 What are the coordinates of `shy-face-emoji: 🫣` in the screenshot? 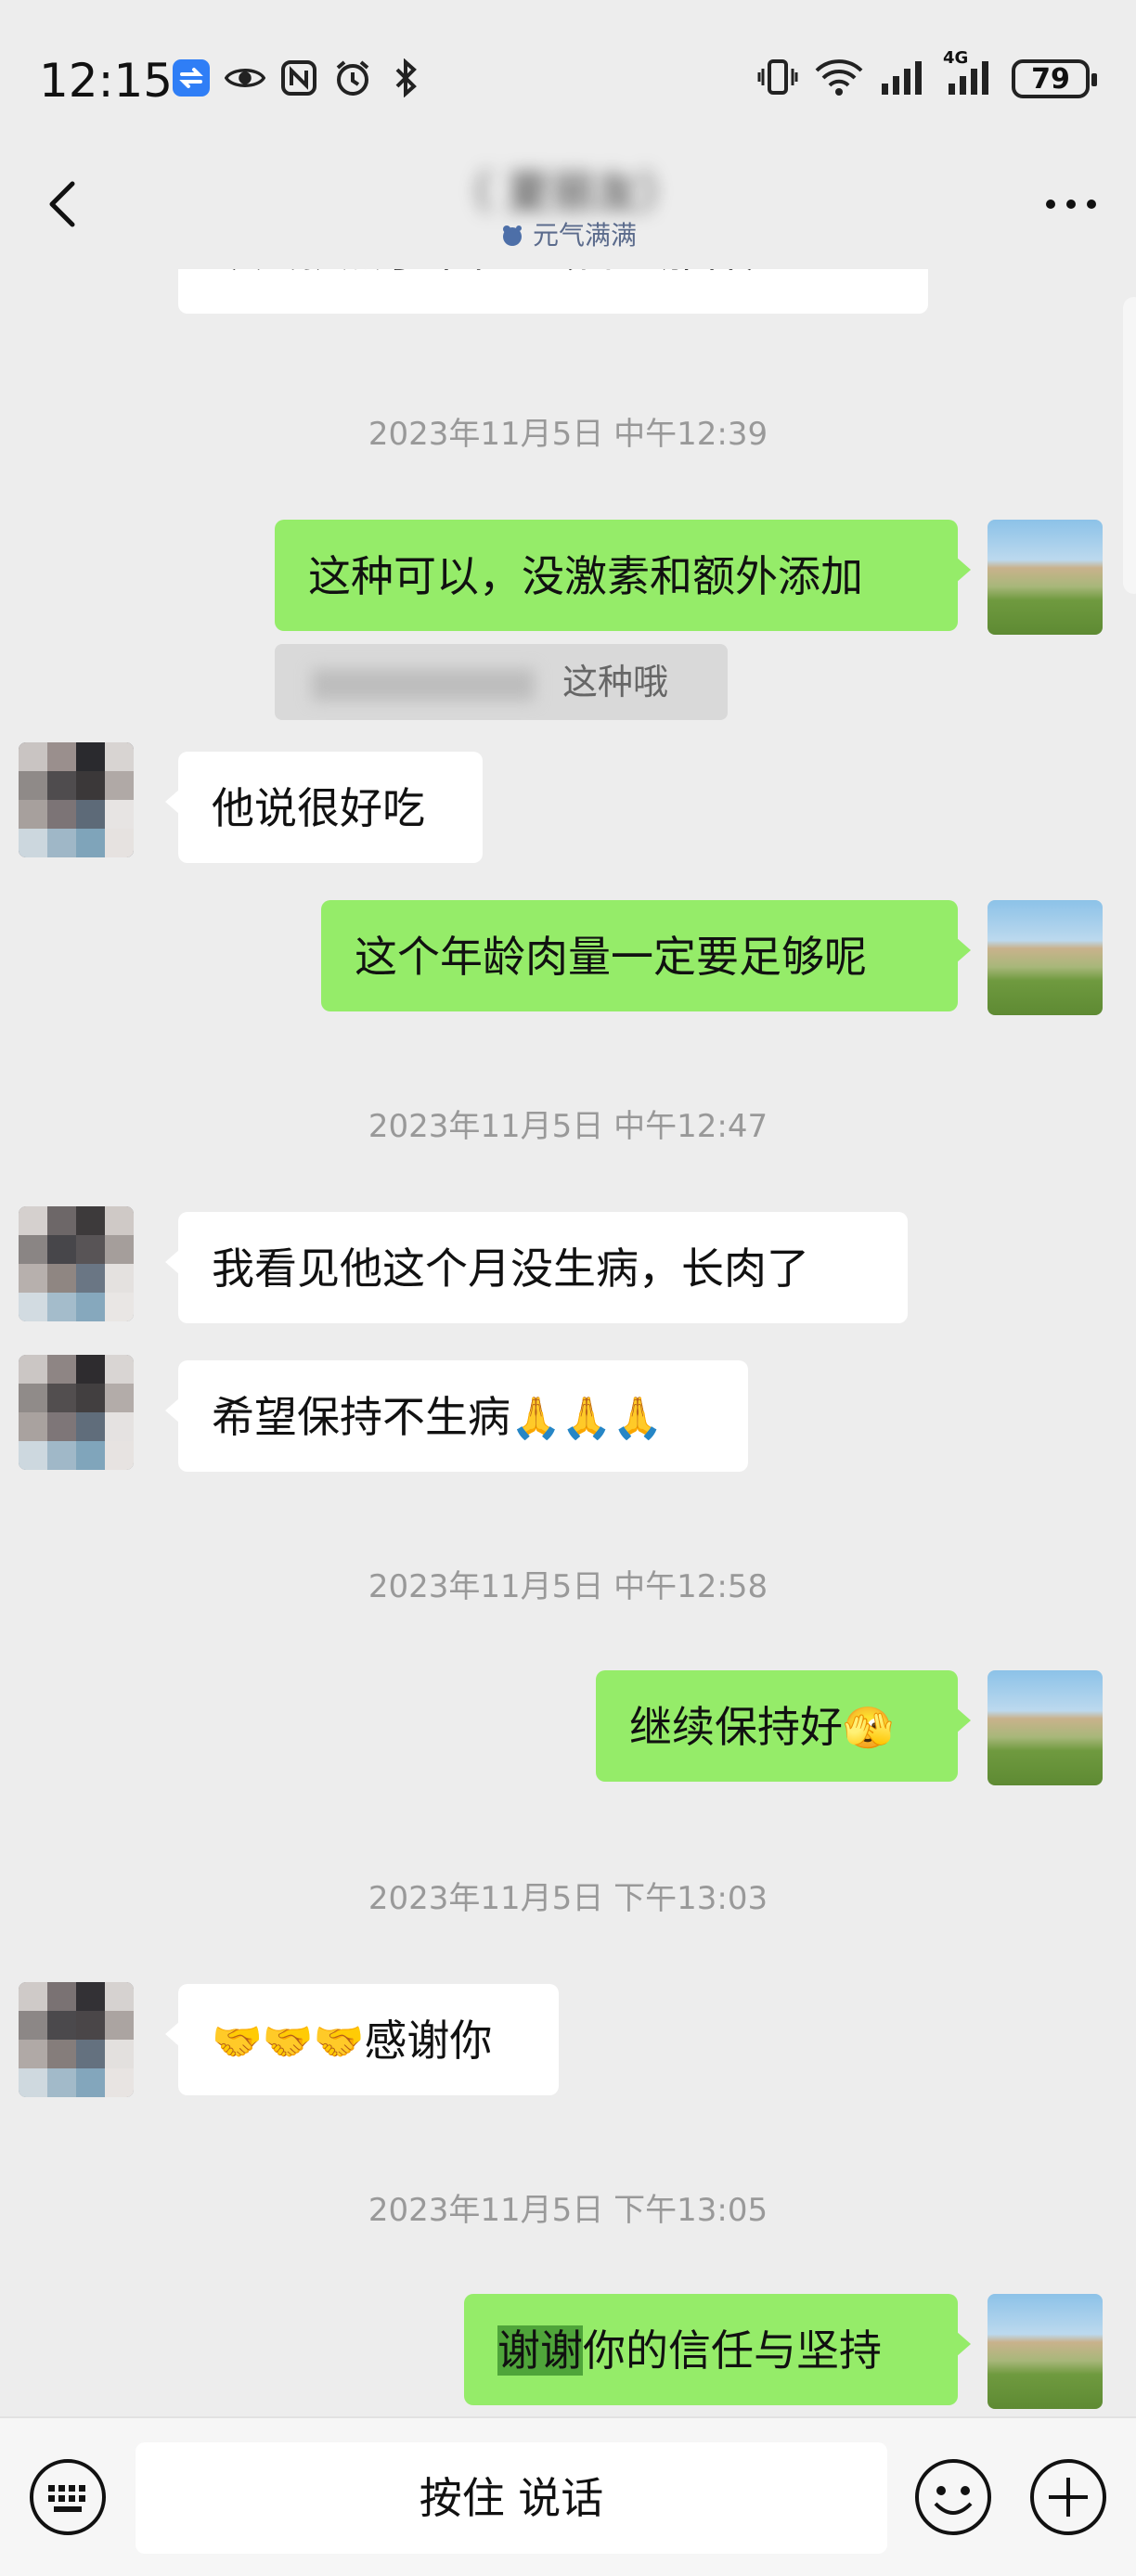 It's located at (868, 1728).